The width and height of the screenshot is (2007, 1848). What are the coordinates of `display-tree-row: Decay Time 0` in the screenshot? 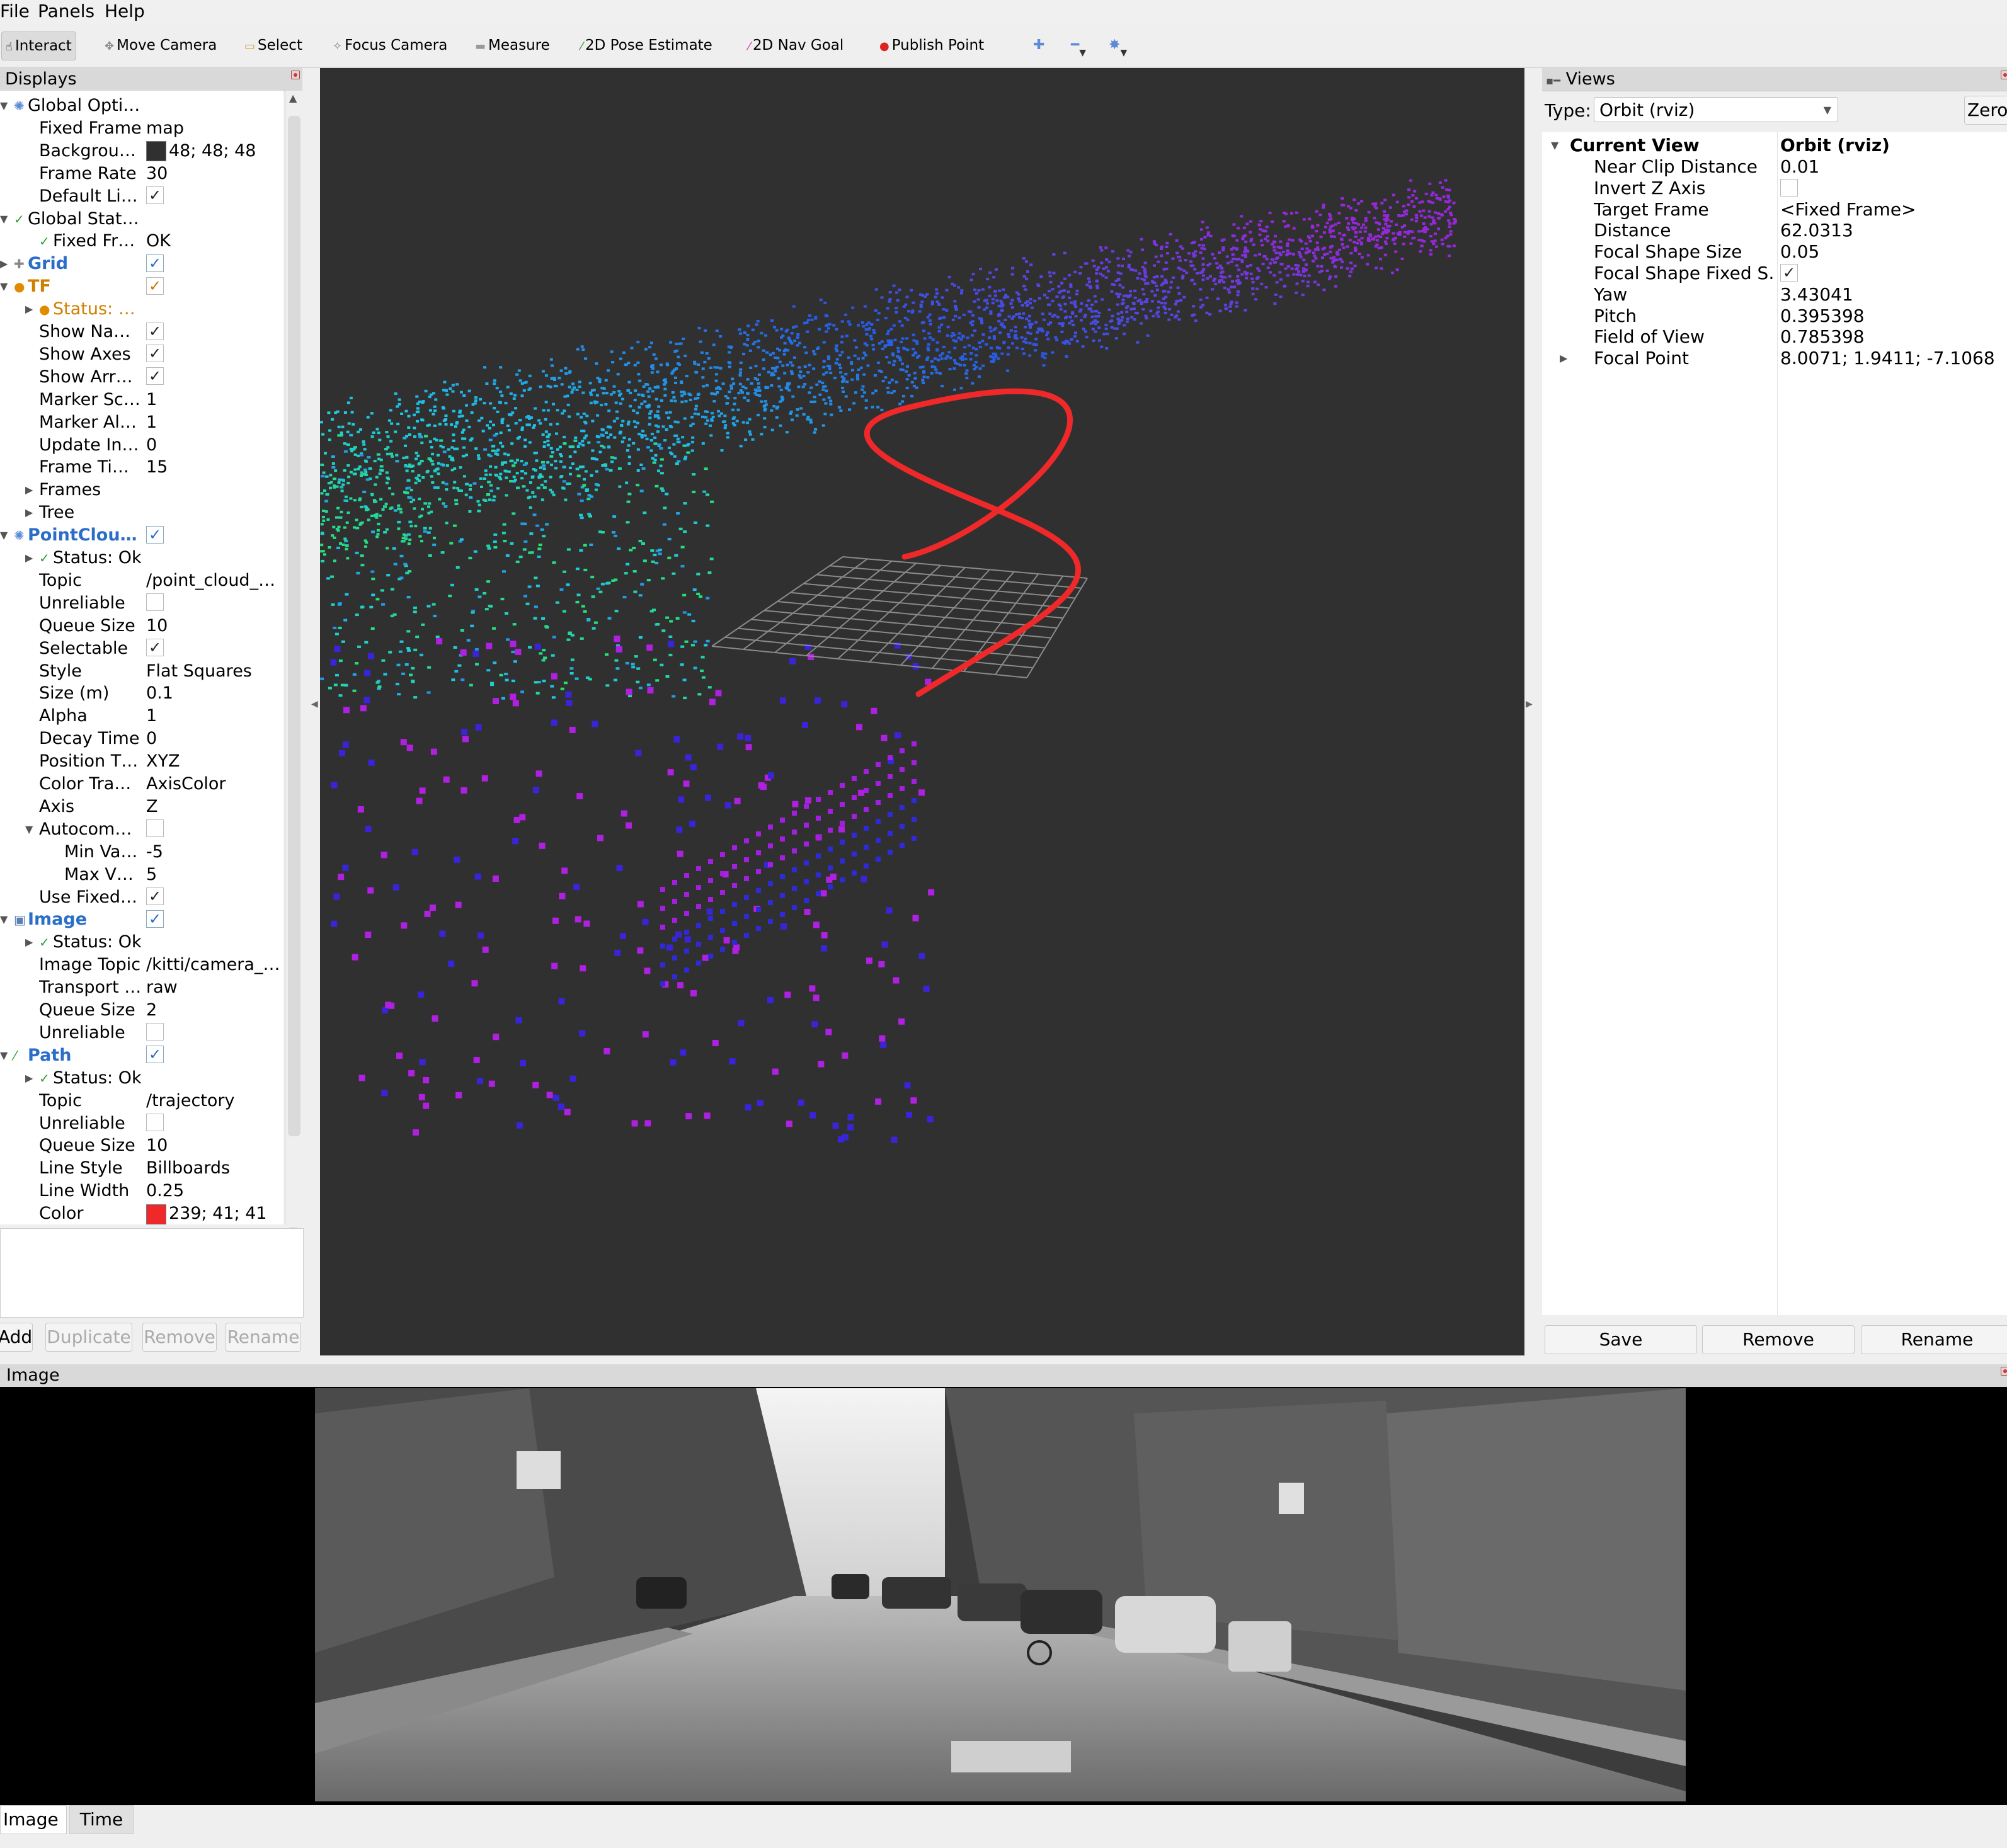 It's located at (141, 738).